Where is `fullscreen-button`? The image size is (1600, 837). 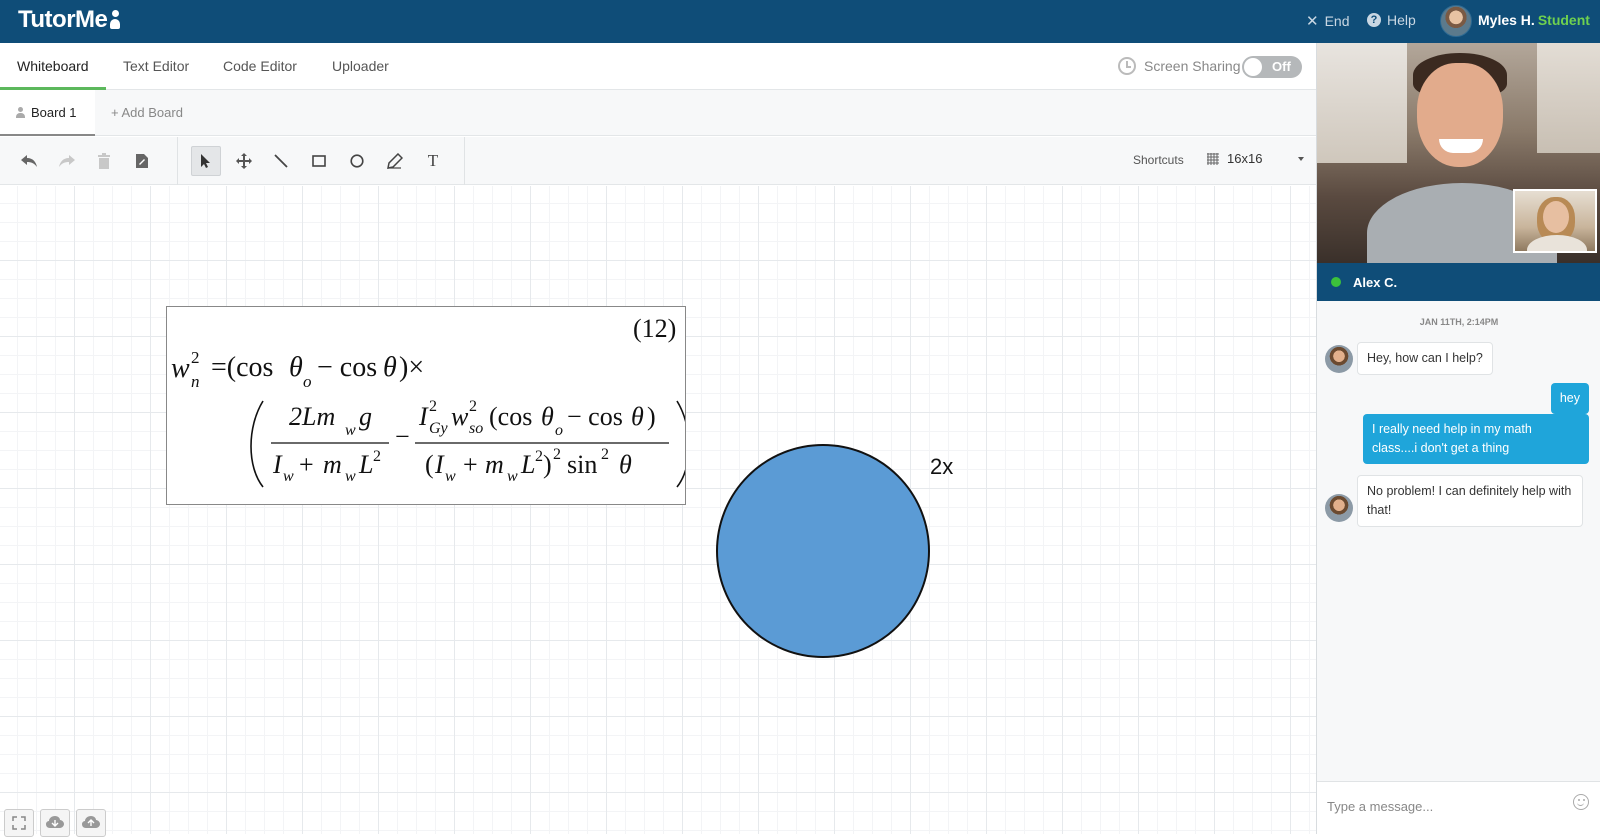
fullscreen-button is located at coordinates (19, 823).